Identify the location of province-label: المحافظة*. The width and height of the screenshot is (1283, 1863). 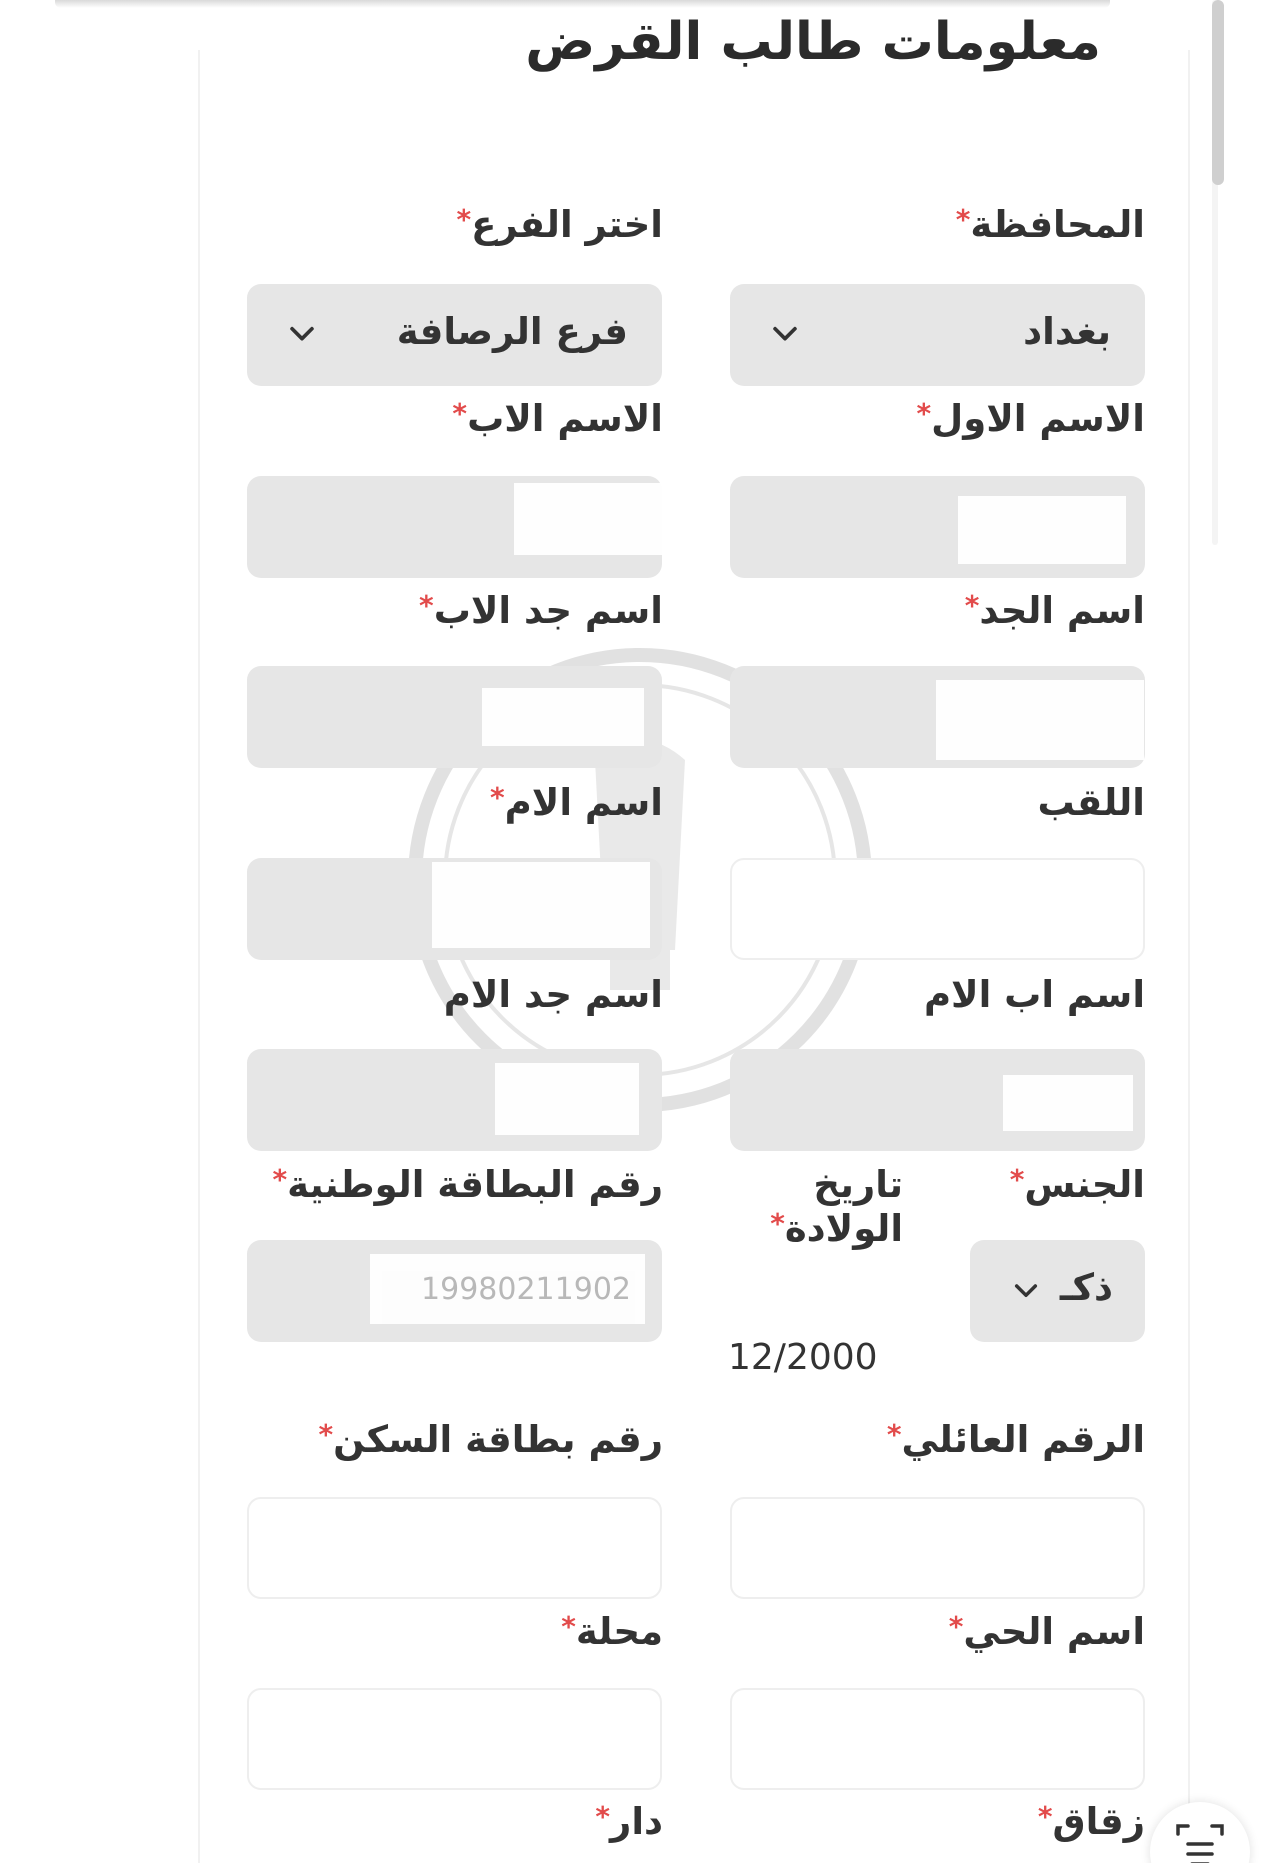
(1049, 225).